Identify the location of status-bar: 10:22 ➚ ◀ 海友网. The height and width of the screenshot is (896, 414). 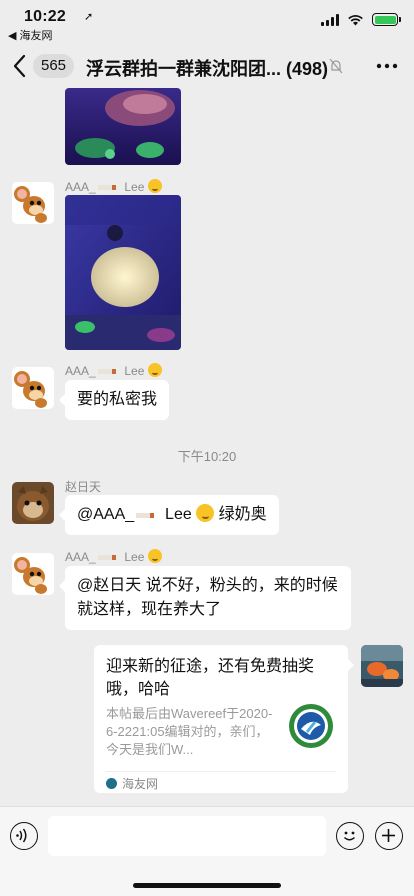
(207, 22).